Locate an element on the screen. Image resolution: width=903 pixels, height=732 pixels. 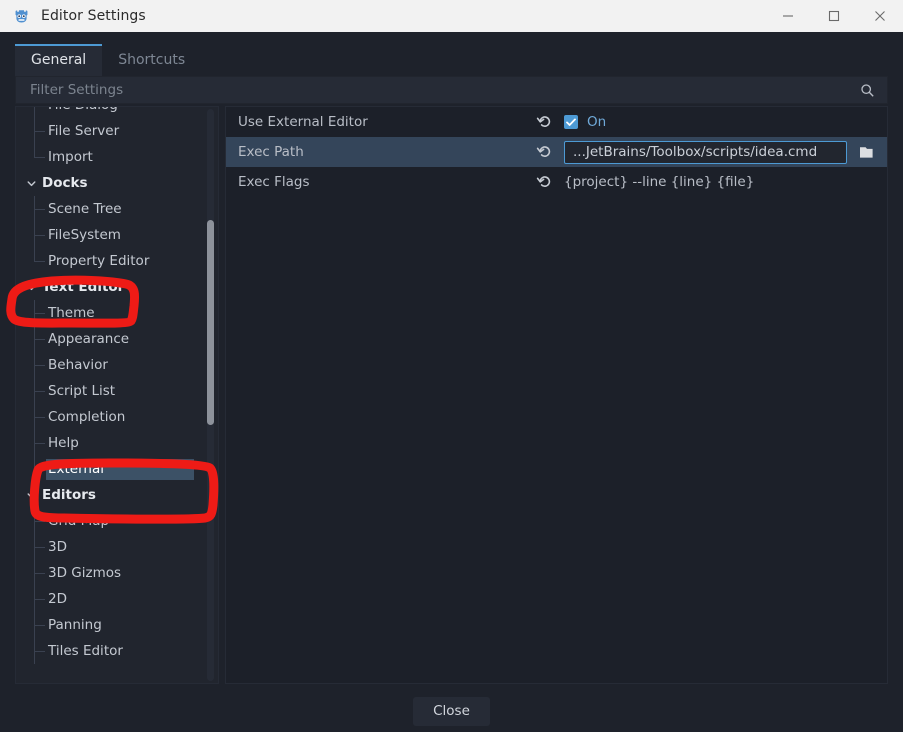
dialog-footer: Close is located at coordinates (451, 711).